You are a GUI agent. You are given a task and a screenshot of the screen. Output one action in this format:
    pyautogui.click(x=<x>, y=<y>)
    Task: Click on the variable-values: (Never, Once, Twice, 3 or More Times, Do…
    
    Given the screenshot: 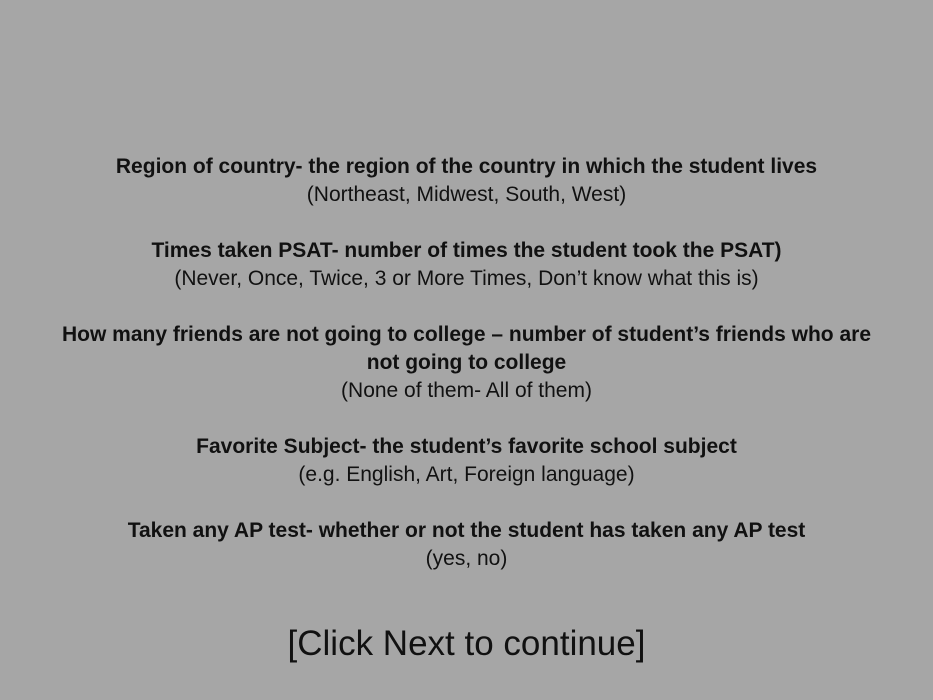 What is the action you would take?
    pyautogui.click(x=466, y=278)
    